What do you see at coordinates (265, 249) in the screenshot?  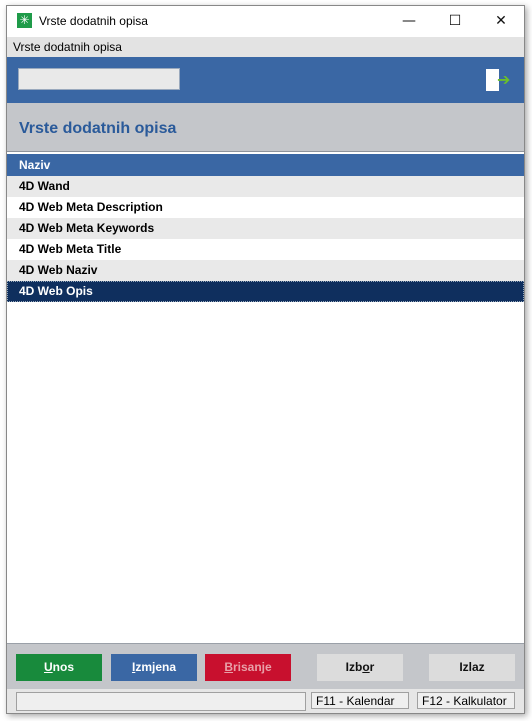 I see `table-row: 4D Web Meta Title` at bounding box center [265, 249].